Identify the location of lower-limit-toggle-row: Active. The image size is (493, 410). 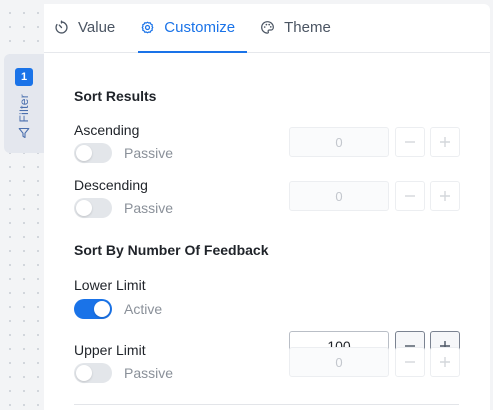
(118, 309).